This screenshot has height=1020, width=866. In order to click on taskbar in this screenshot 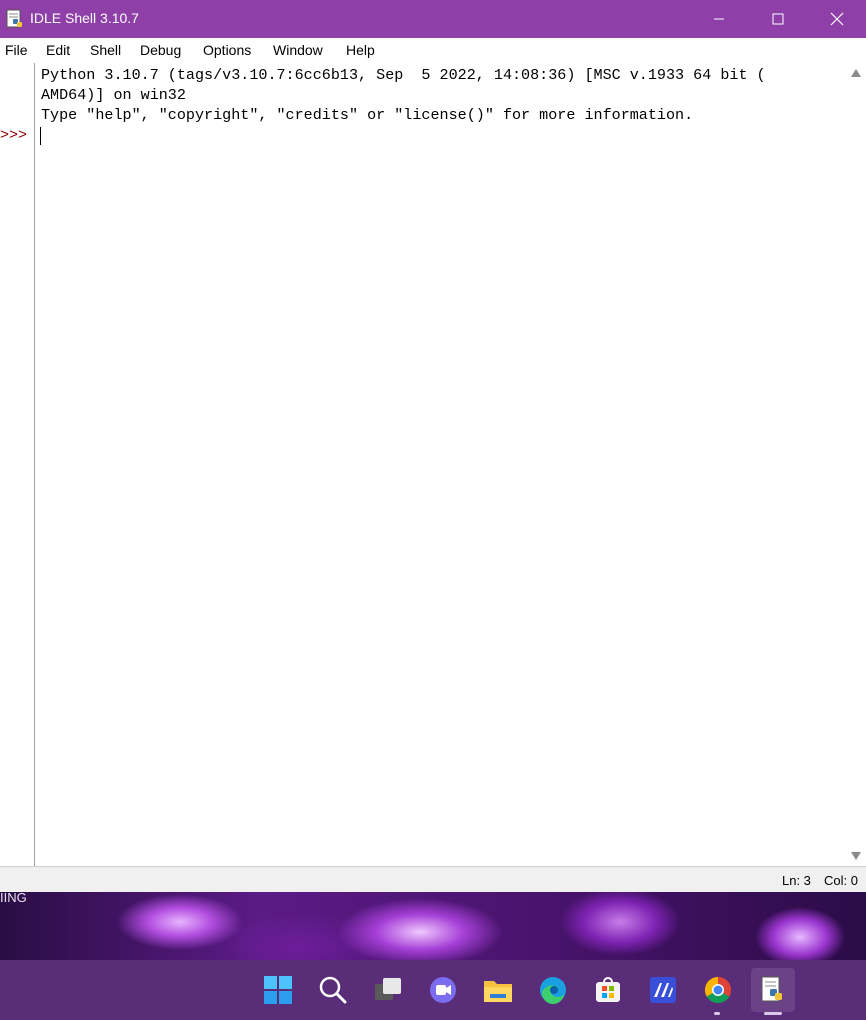, I will do `click(433, 990)`.